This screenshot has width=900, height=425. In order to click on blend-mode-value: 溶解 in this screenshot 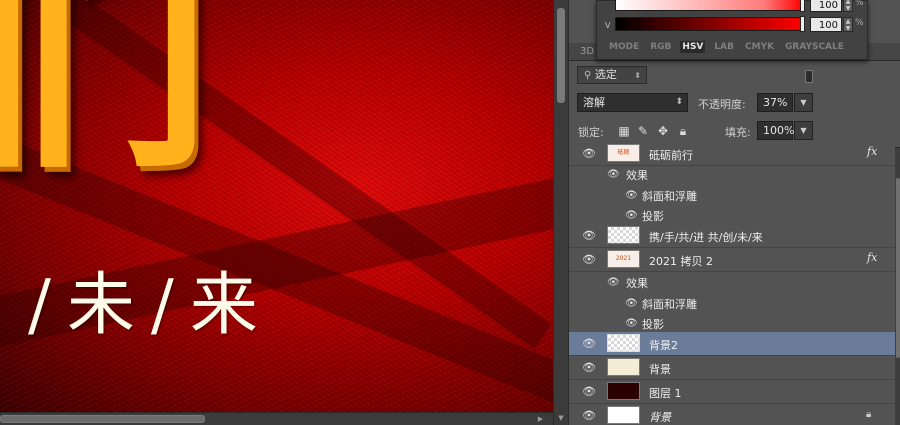, I will do `click(594, 102)`.